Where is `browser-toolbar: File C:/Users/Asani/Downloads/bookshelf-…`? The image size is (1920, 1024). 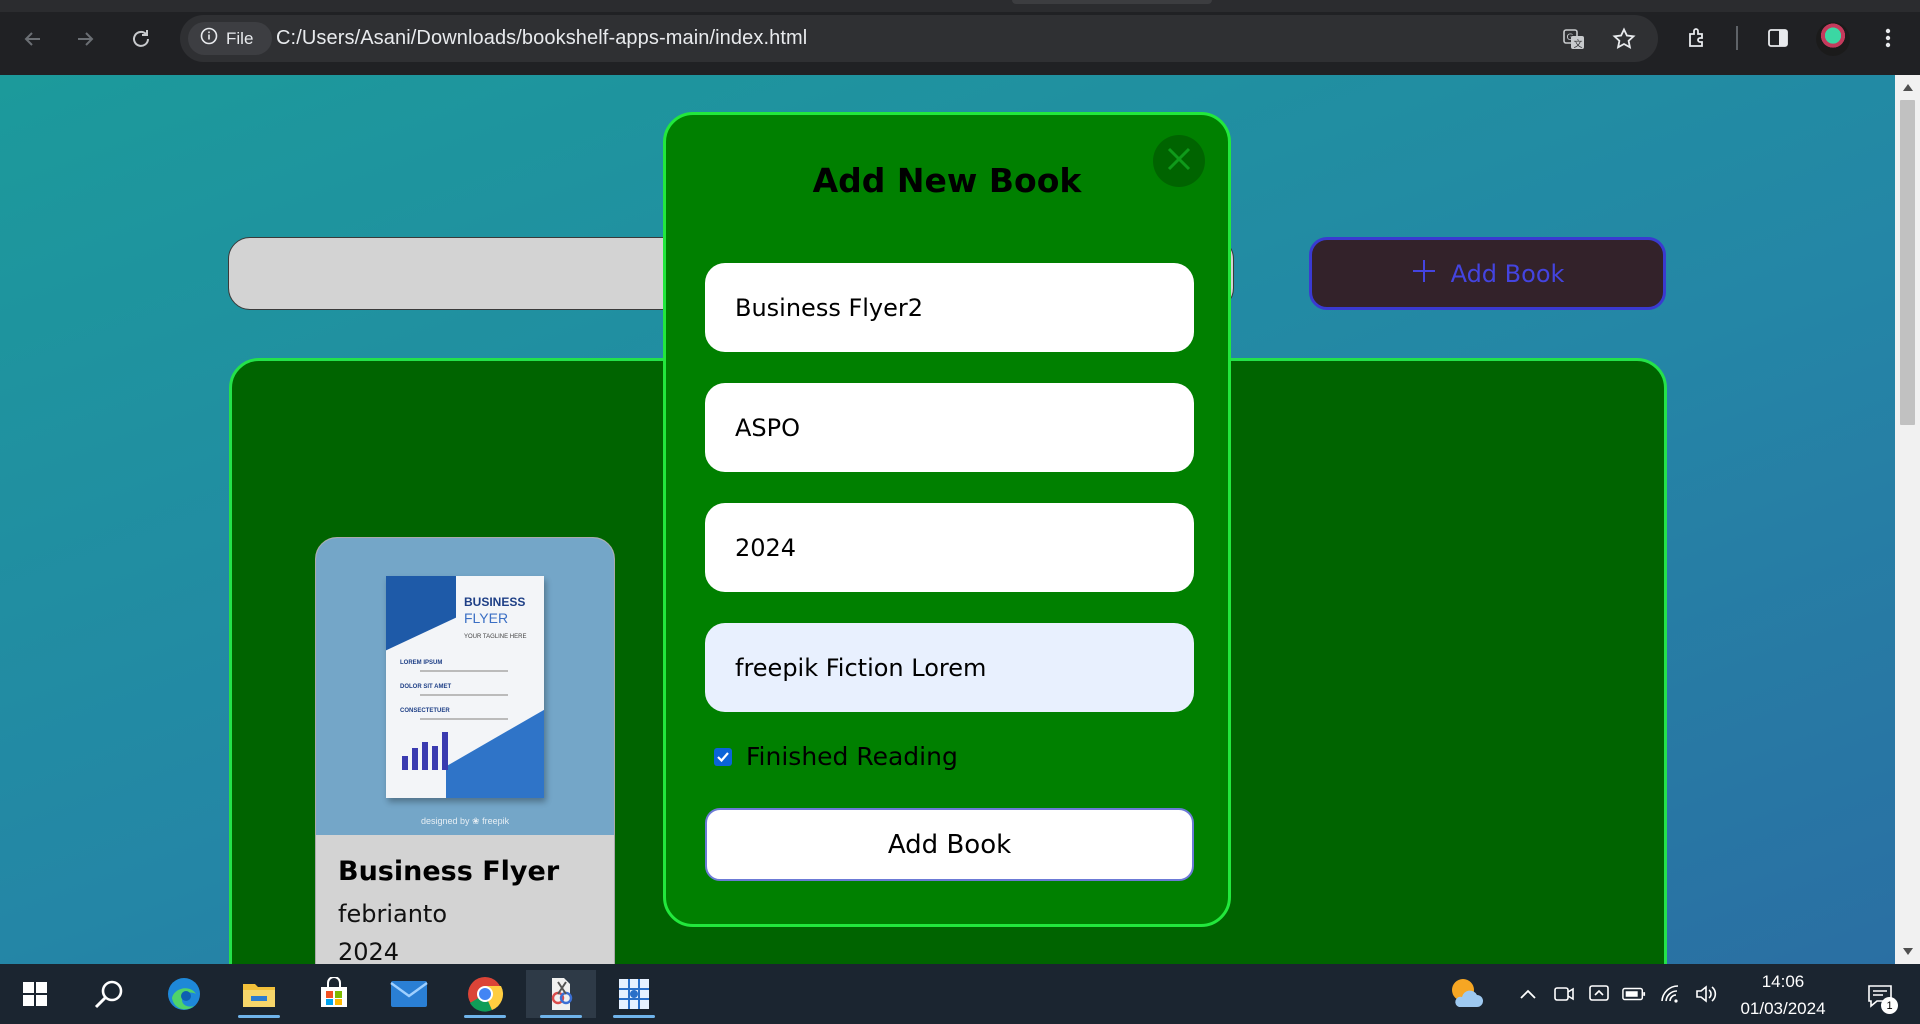
browser-toolbar: File C:/Users/Asani/Downloads/bookshelf-… is located at coordinates (960, 37).